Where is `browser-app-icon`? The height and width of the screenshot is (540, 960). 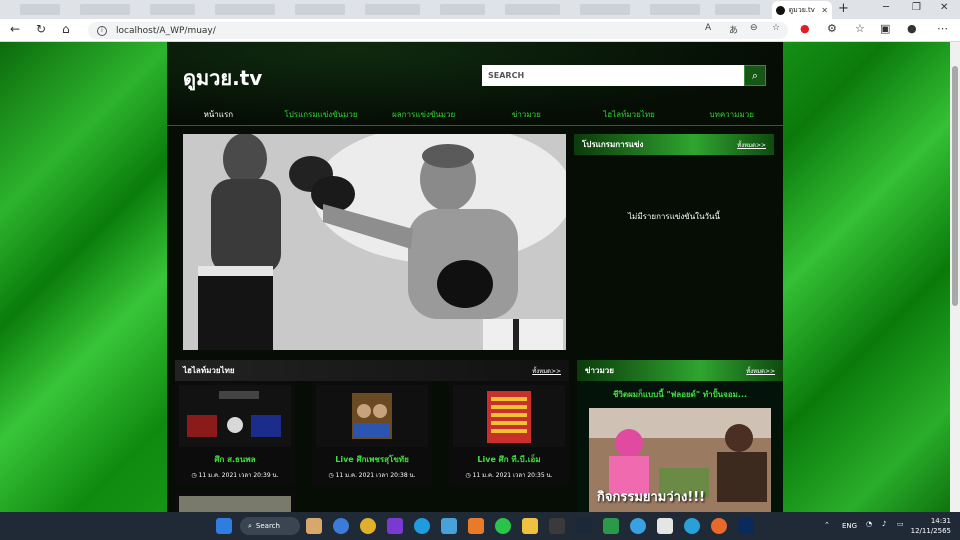
browser-app-icon is located at coordinates (638, 526).